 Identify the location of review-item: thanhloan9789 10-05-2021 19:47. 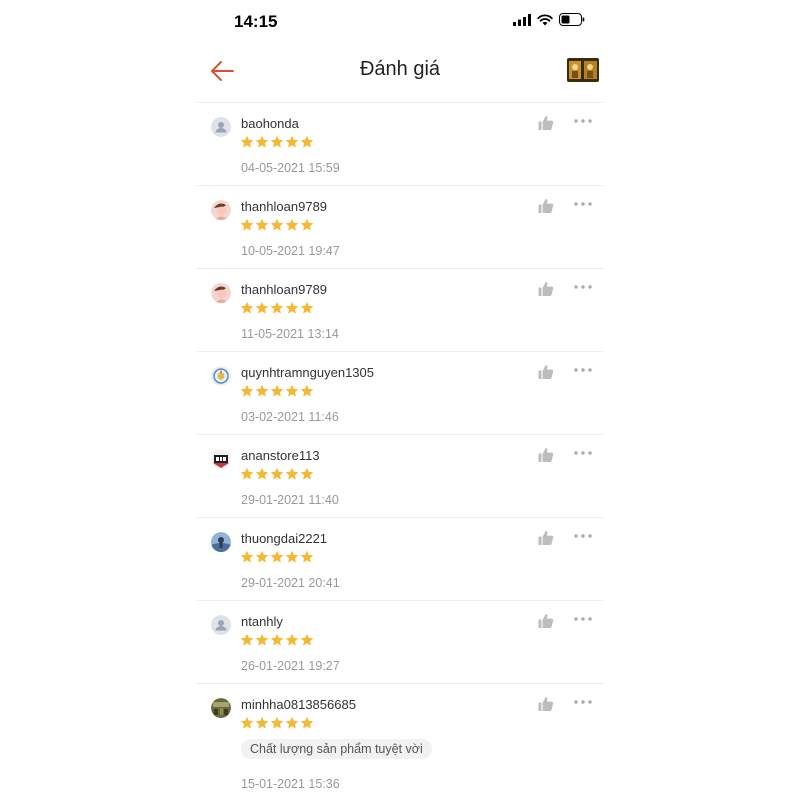
(400, 227).